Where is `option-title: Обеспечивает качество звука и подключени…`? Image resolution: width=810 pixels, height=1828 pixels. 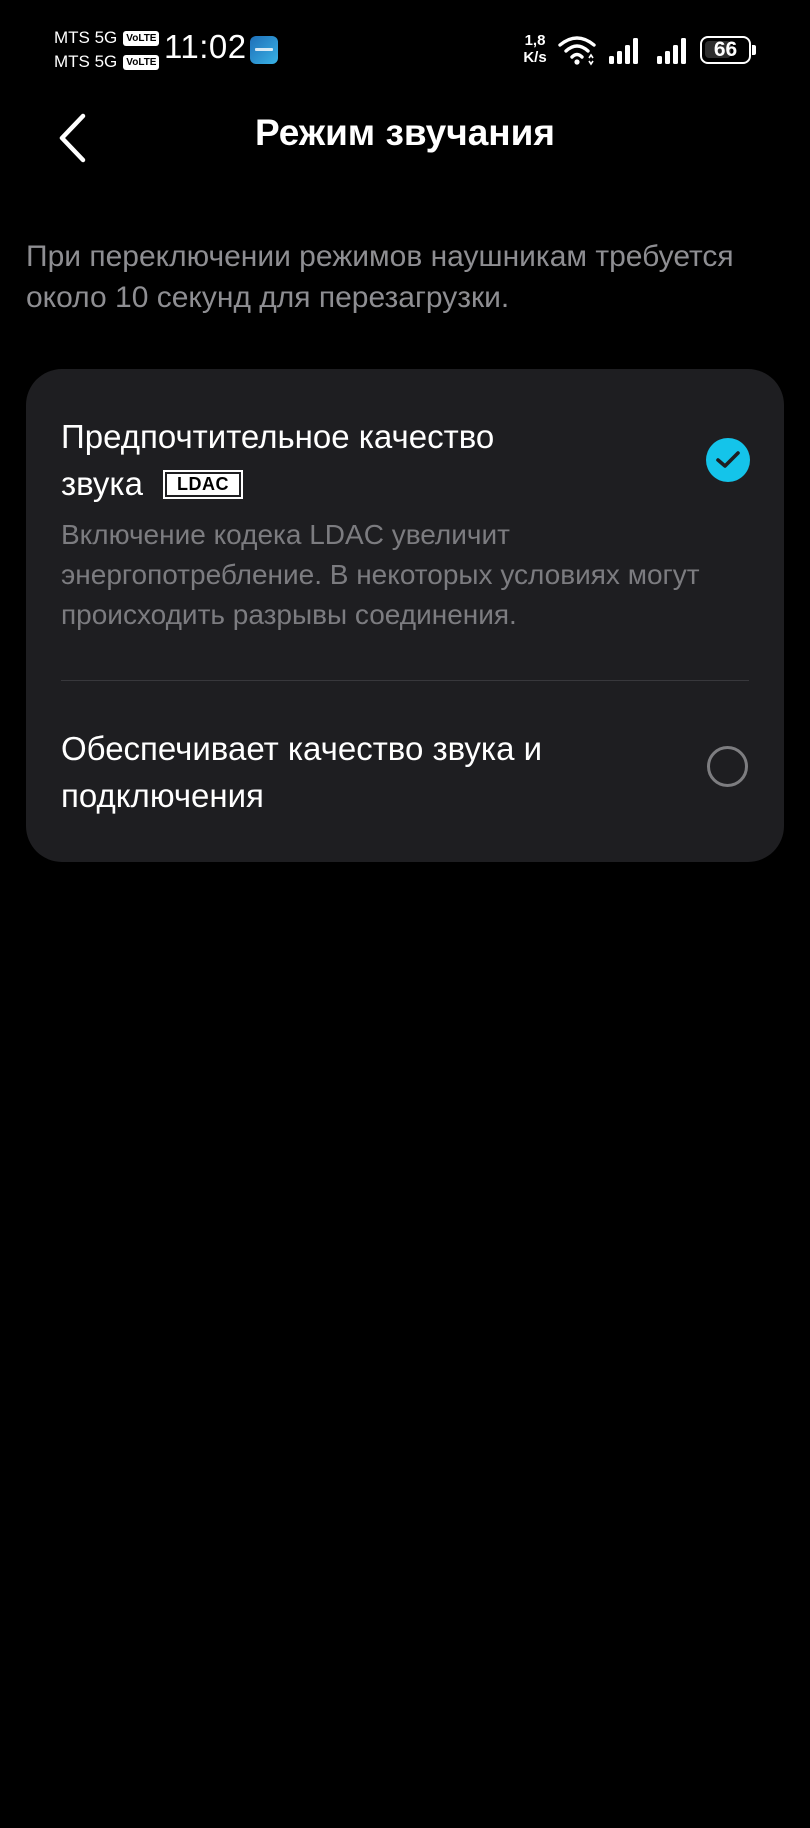 option-title: Обеспечивает качество звука и подключени… is located at coordinates (361, 772).